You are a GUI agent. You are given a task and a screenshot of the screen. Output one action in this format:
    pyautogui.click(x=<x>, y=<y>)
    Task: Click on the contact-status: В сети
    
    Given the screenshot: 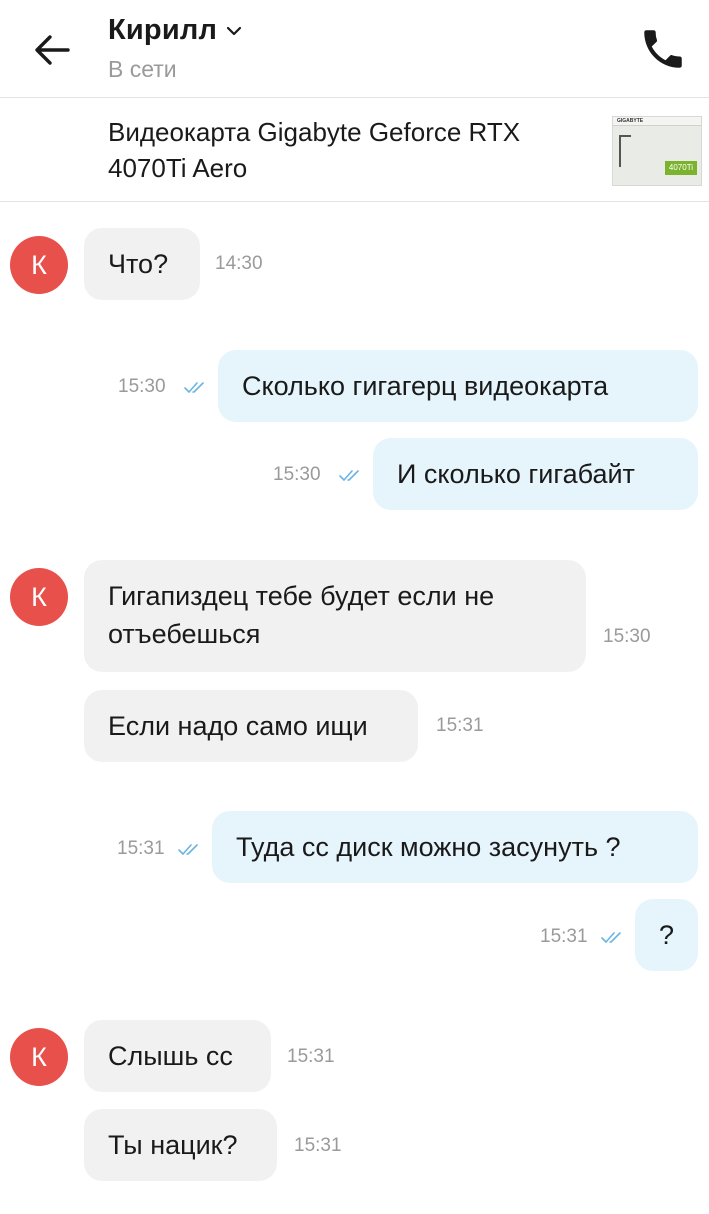 What is the action you would take?
    pyautogui.click(x=142, y=69)
    